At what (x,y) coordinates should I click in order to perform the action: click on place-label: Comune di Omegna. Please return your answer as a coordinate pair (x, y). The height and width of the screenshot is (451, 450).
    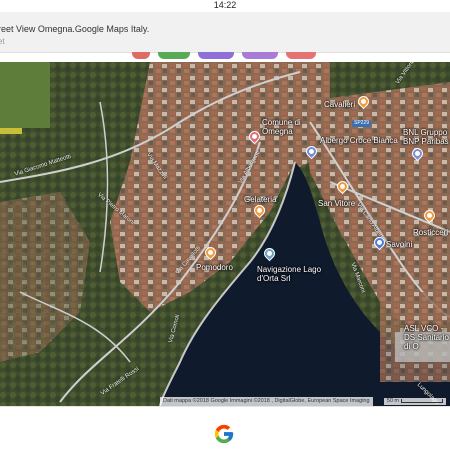
    Looking at the image, I should click on (292, 127).